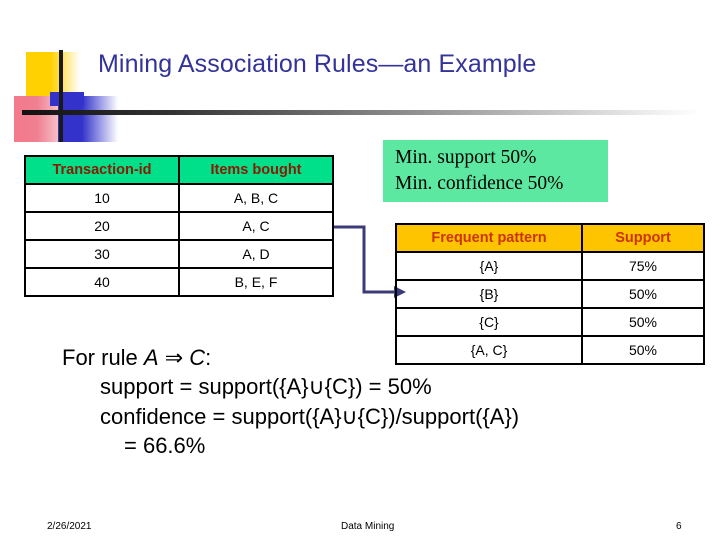 The height and width of the screenshot is (540, 720). Describe the element at coordinates (266, 387) in the screenshot. I see `support-formula: support = support({A}∪{C}) = 50%` at that location.